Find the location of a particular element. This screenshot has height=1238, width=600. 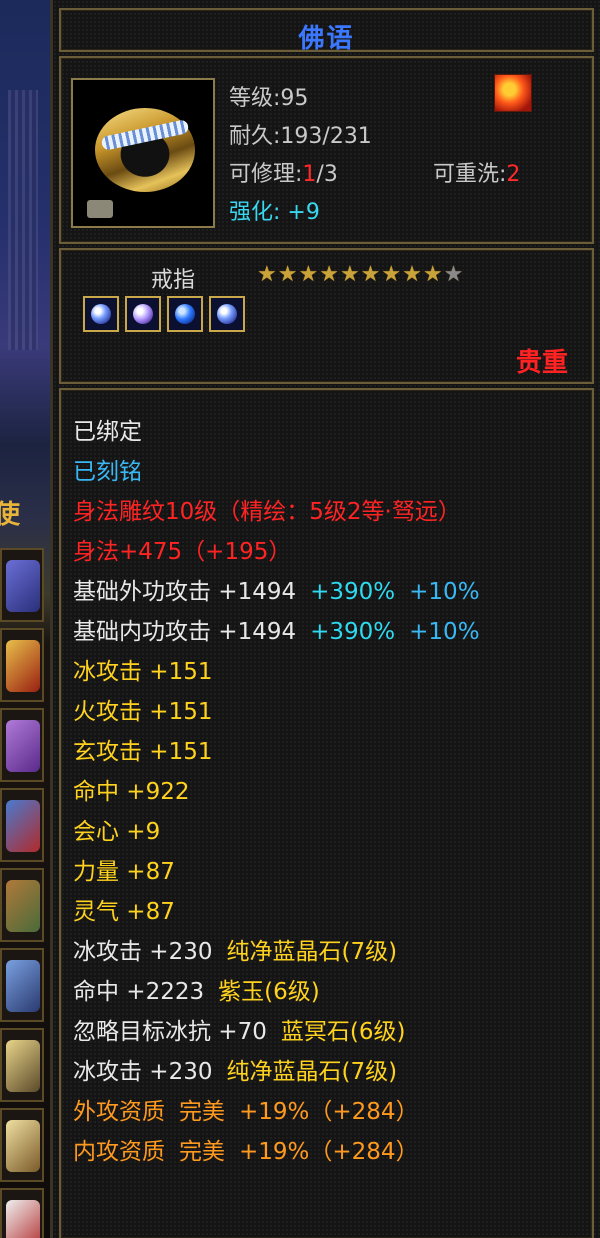

attribute-row: 基础内功攻击 +1494 +390% +10% is located at coordinates (276, 632).